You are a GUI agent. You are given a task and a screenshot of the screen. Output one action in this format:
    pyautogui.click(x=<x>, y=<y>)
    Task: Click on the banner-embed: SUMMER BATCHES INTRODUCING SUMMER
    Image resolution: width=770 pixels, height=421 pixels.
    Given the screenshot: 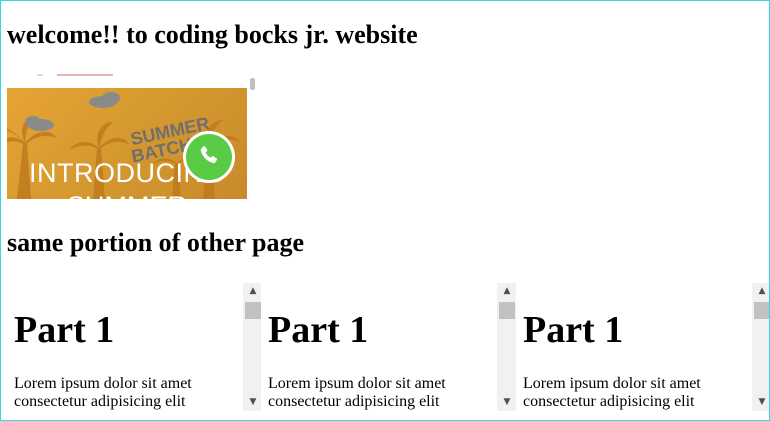 What is the action you would take?
    pyautogui.click(x=132, y=135)
    